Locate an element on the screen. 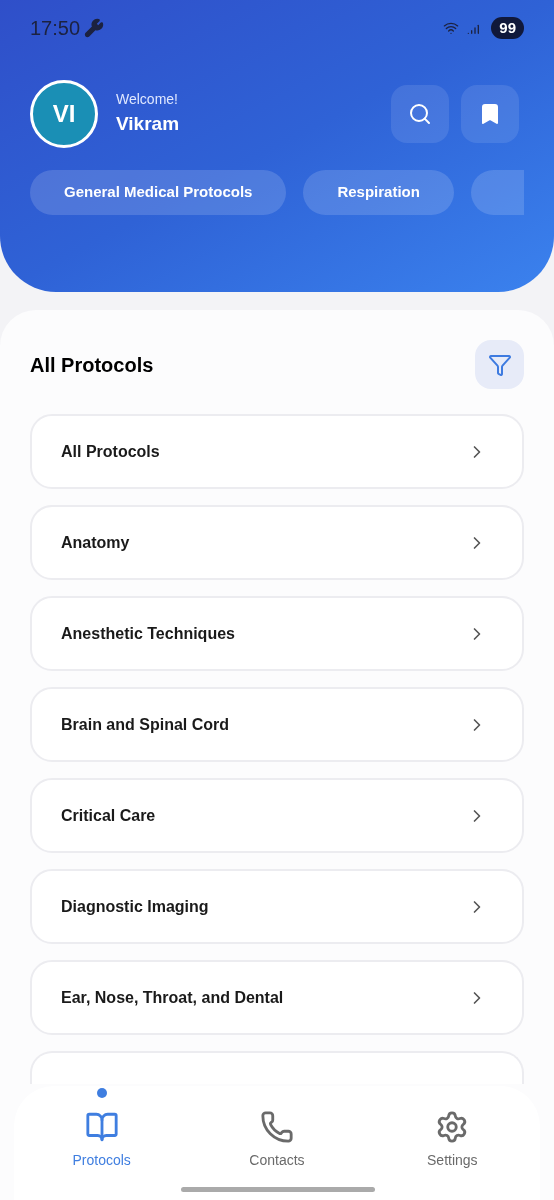  user-name: Vikram is located at coordinates (148, 124).